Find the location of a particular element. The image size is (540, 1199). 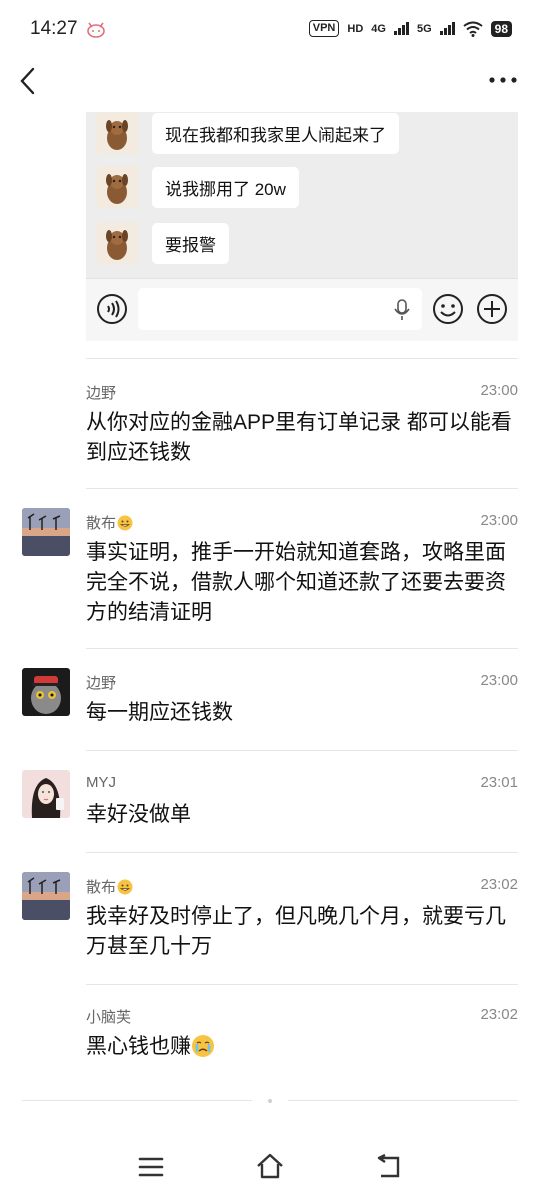

chat-bubble: 现在我都和我家里人闹起来了 is located at coordinates (275, 133).